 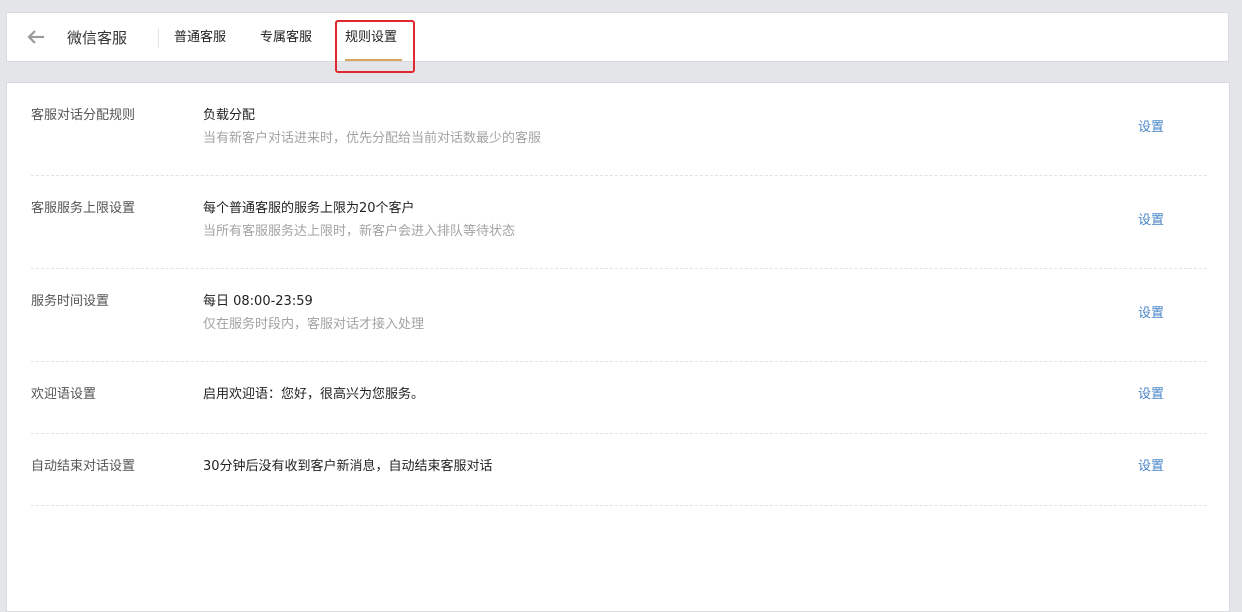 I want to click on highlight-annotation-box, so click(x=375, y=46).